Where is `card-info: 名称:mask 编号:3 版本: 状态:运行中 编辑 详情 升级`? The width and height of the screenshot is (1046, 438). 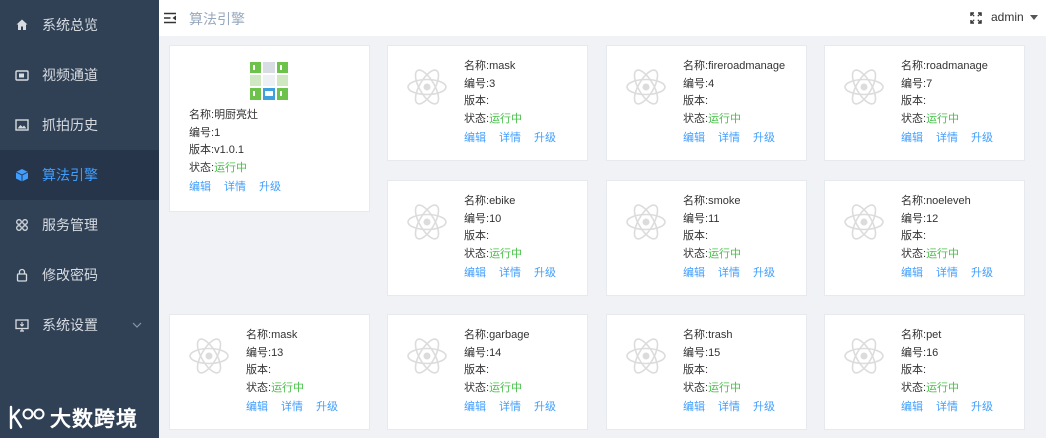
card-info: 名称:mask 编号:3 版本: 状态:运行中 编辑 详情 升级 is located at coordinates (510, 103).